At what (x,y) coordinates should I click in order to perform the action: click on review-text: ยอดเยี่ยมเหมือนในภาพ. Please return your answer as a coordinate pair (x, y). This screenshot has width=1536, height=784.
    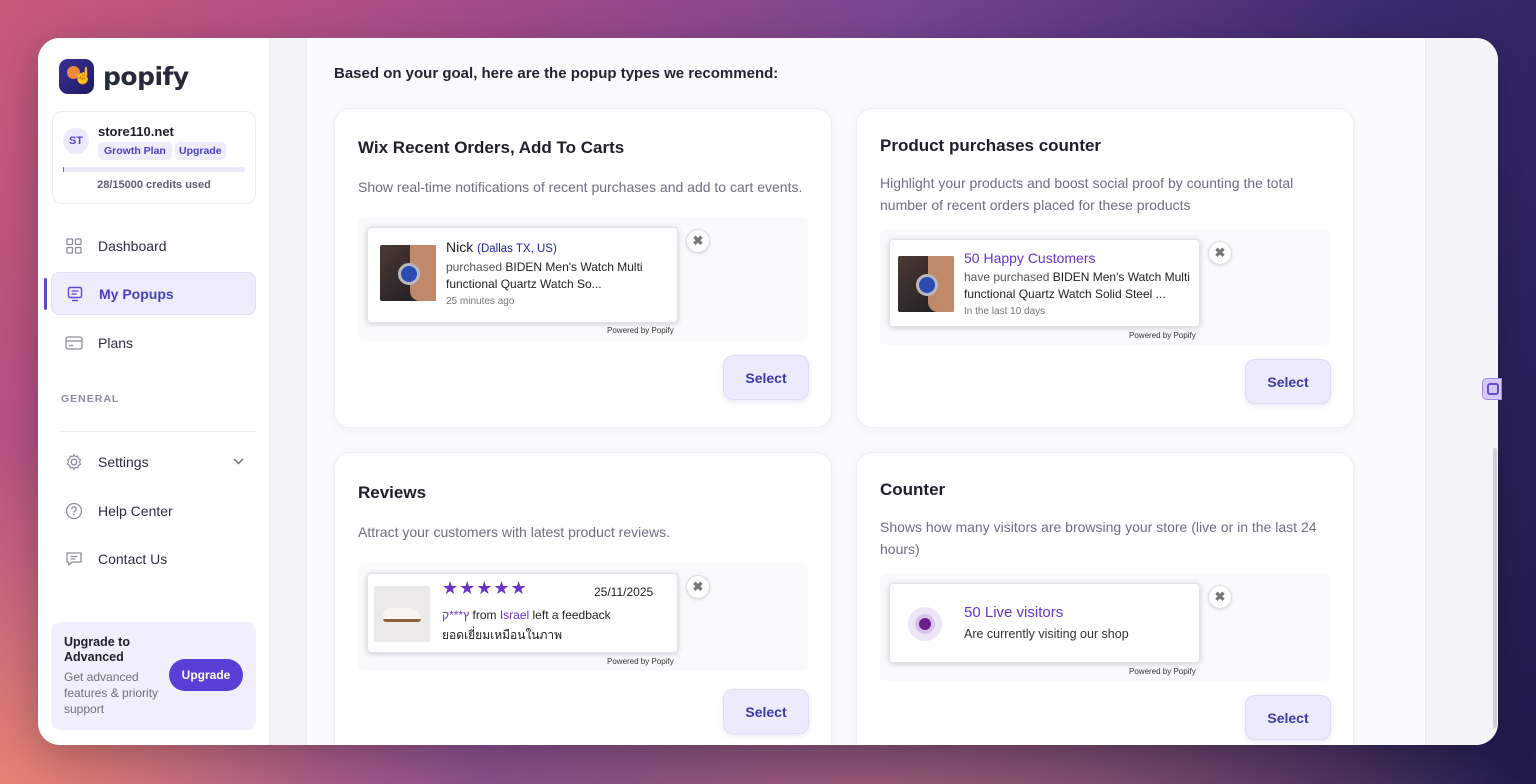
    Looking at the image, I should click on (502, 635).